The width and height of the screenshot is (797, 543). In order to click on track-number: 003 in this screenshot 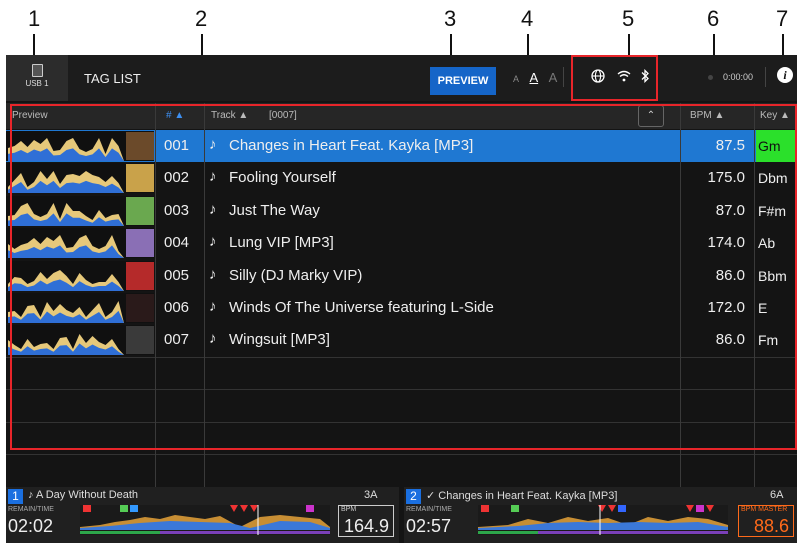, I will do `click(177, 210)`.